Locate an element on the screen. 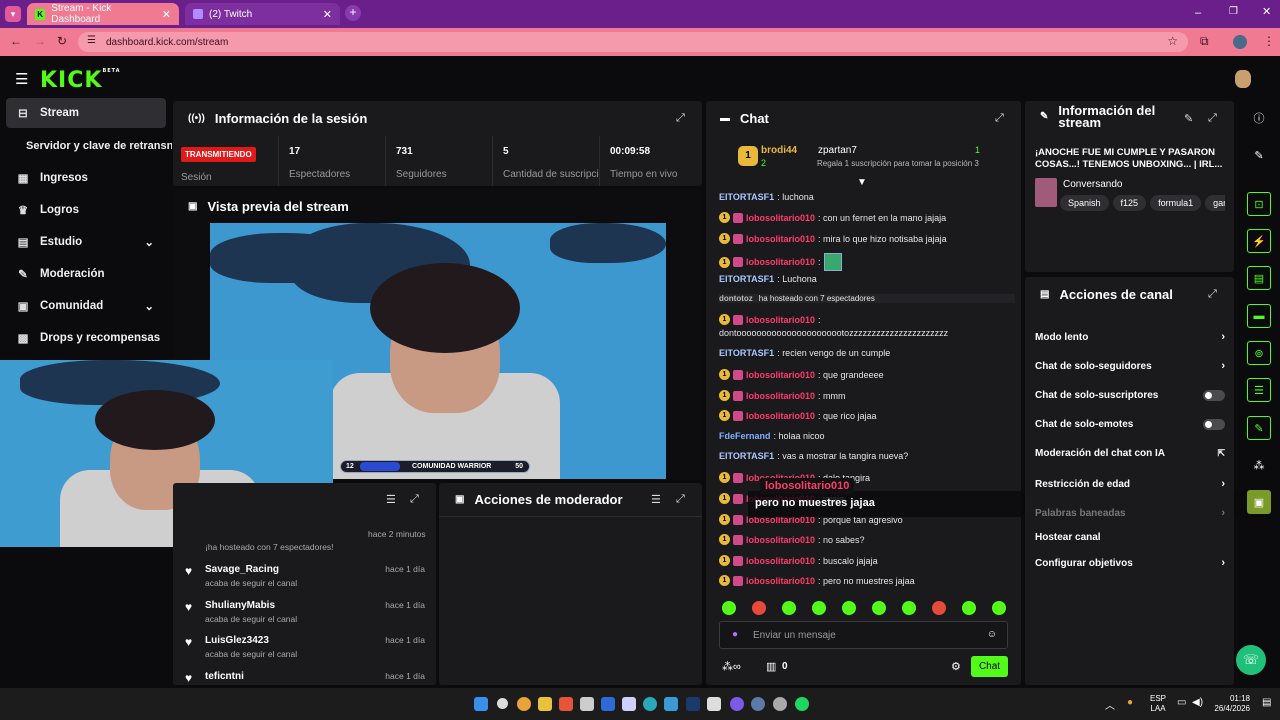 This screenshot has width=1280, height=720. list-icon: ☰ is located at coordinates (1259, 390).